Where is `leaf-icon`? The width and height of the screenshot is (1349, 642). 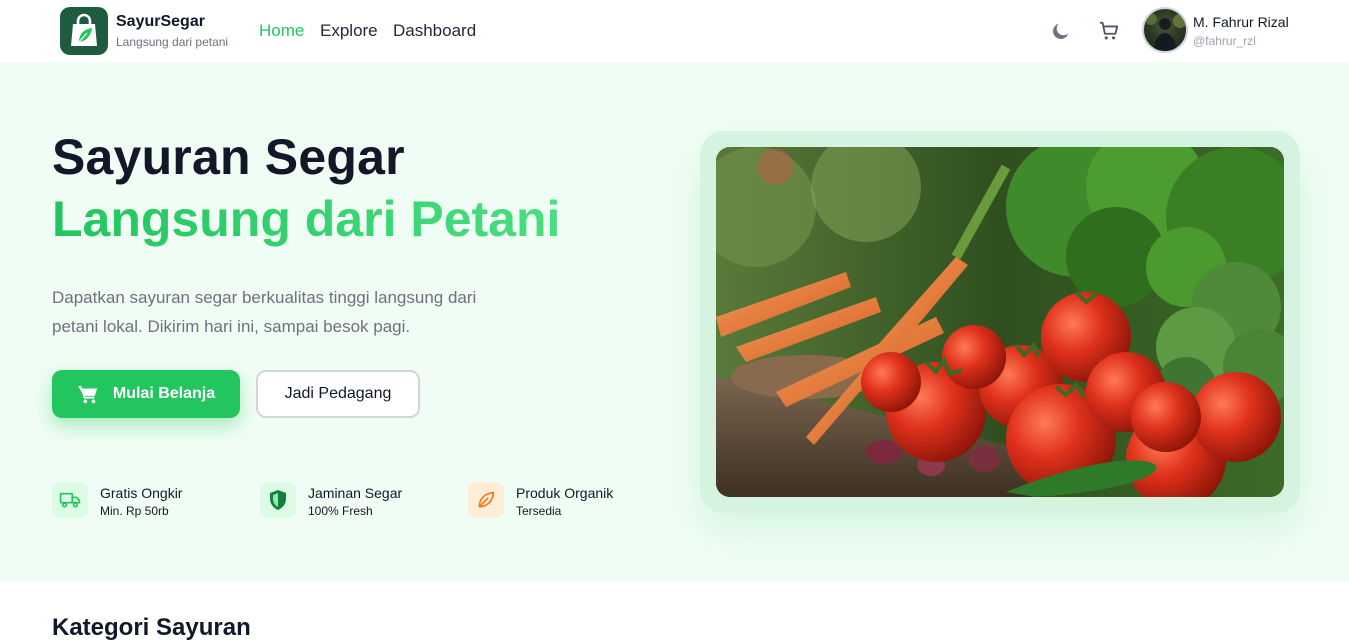
leaf-icon is located at coordinates (486, 500).